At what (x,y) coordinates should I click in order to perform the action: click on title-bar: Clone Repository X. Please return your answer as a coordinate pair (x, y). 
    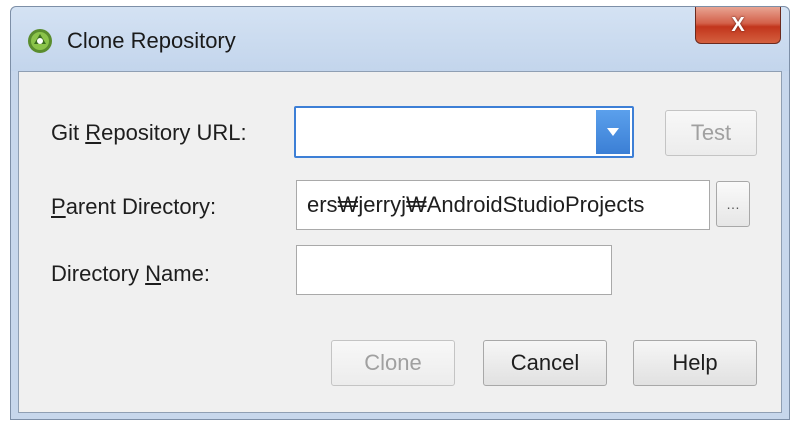
    Looking at the image, I should click on (400, 39).